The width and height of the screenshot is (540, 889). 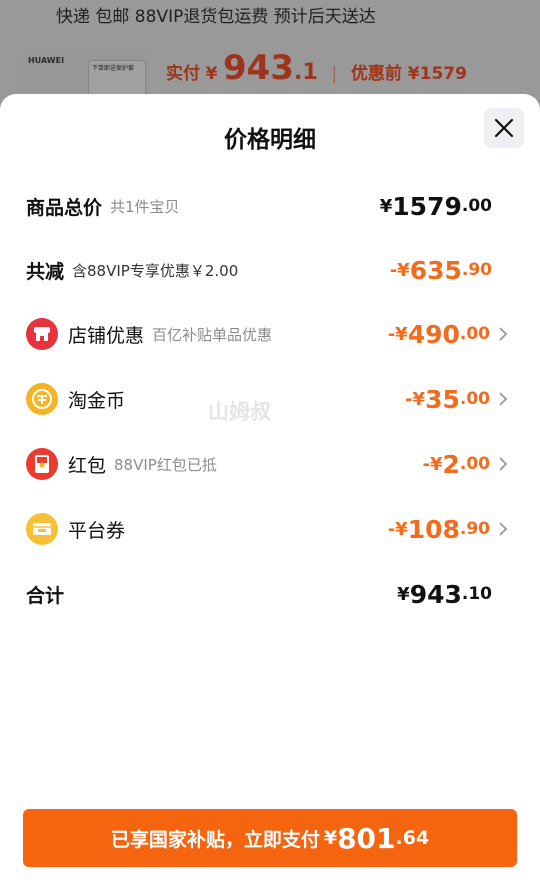 I want to click on row-amount: -¥ 35.00, so click(x=457, y=399).